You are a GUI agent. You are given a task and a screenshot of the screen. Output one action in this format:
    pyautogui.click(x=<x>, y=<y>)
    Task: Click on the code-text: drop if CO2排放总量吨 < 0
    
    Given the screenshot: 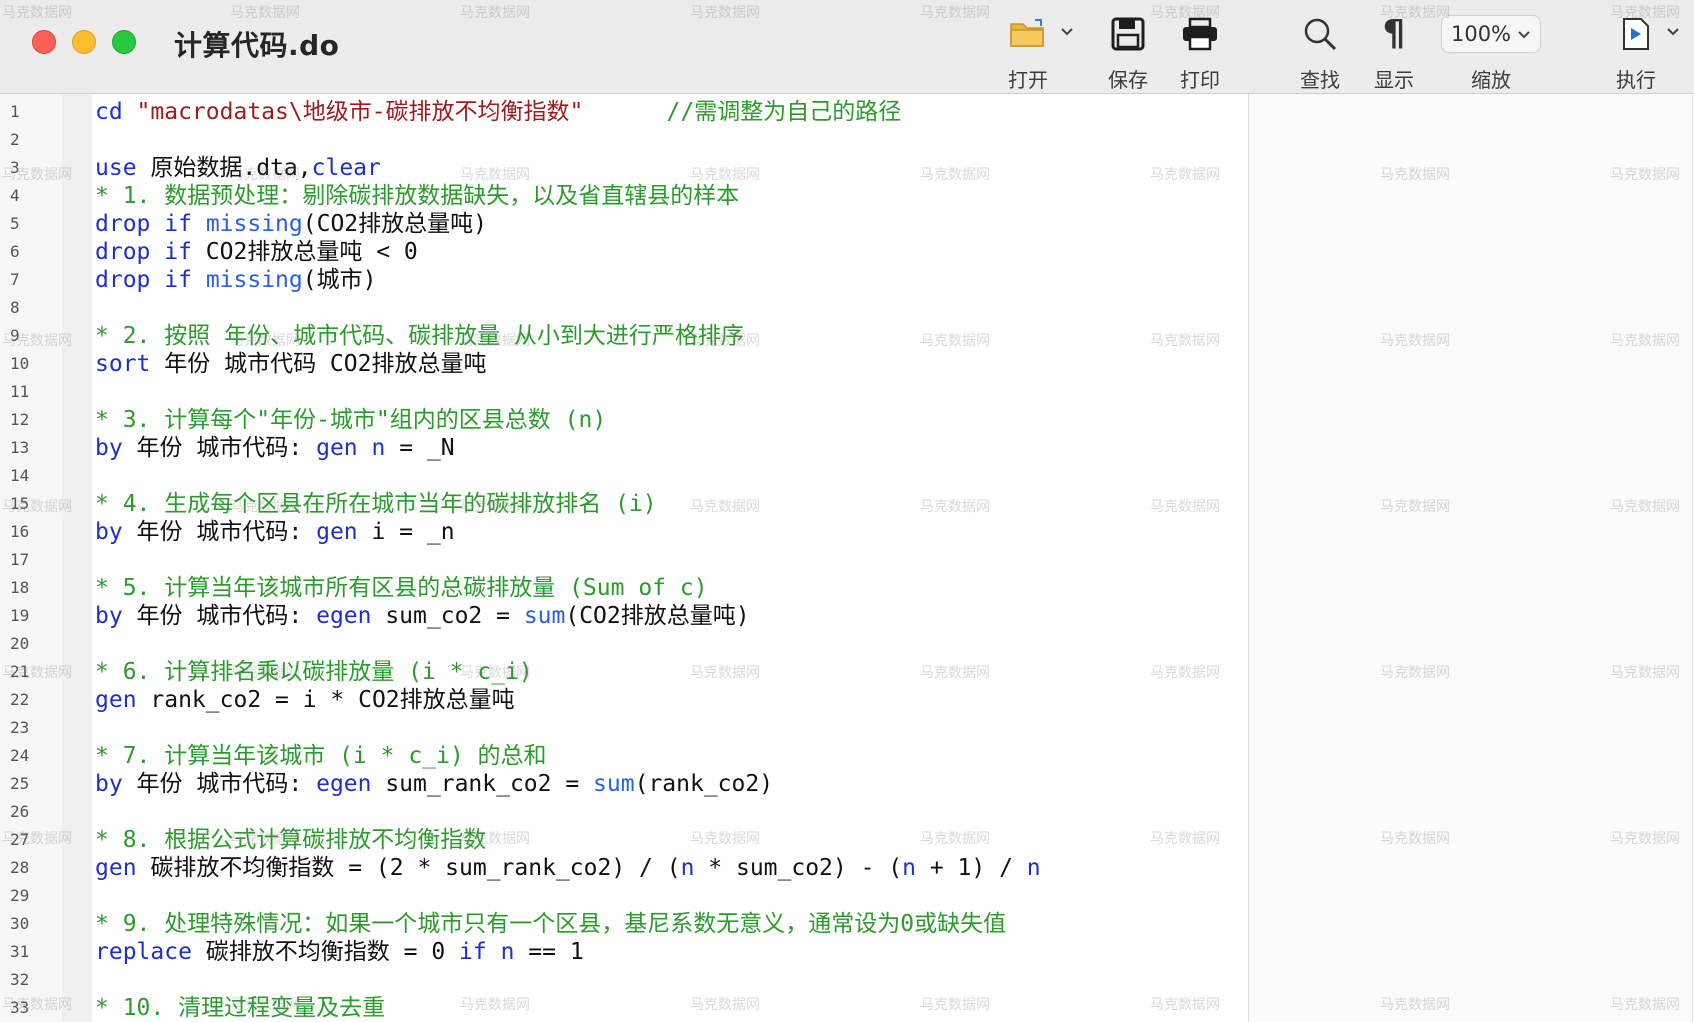 What is the action you would take?
    pyautogui.click(x=256, y=252)
    